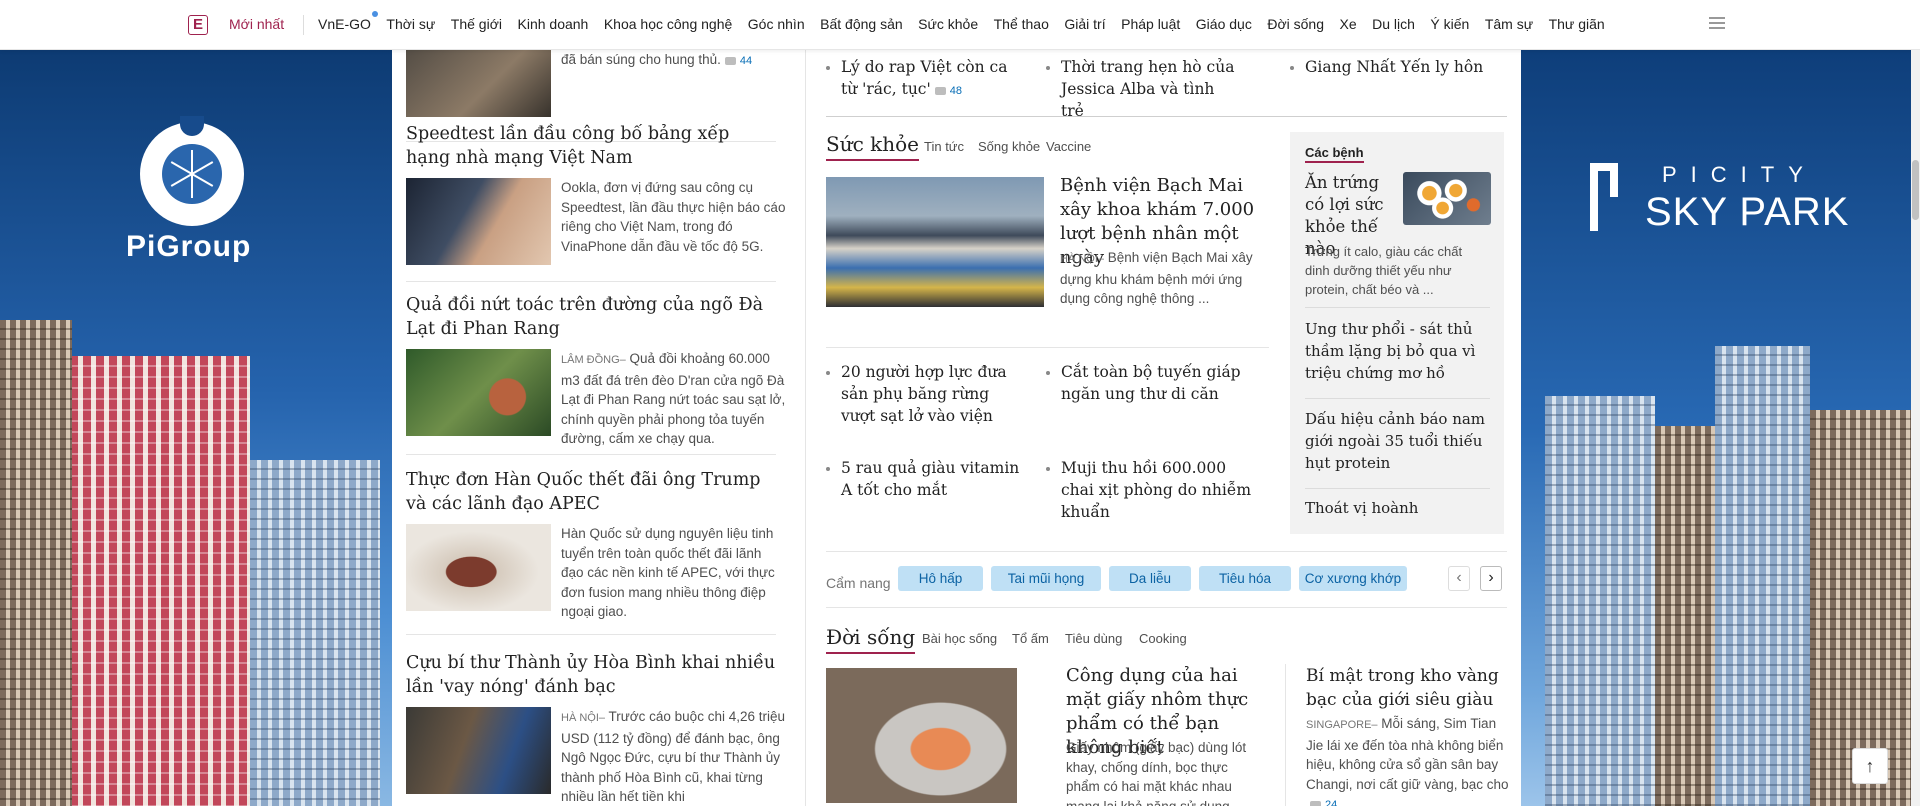 The image size is (1920, 806). Describe the element at coordinates (192, 171) in the screenshot. I see `pigroup-logo-icon` at that location.